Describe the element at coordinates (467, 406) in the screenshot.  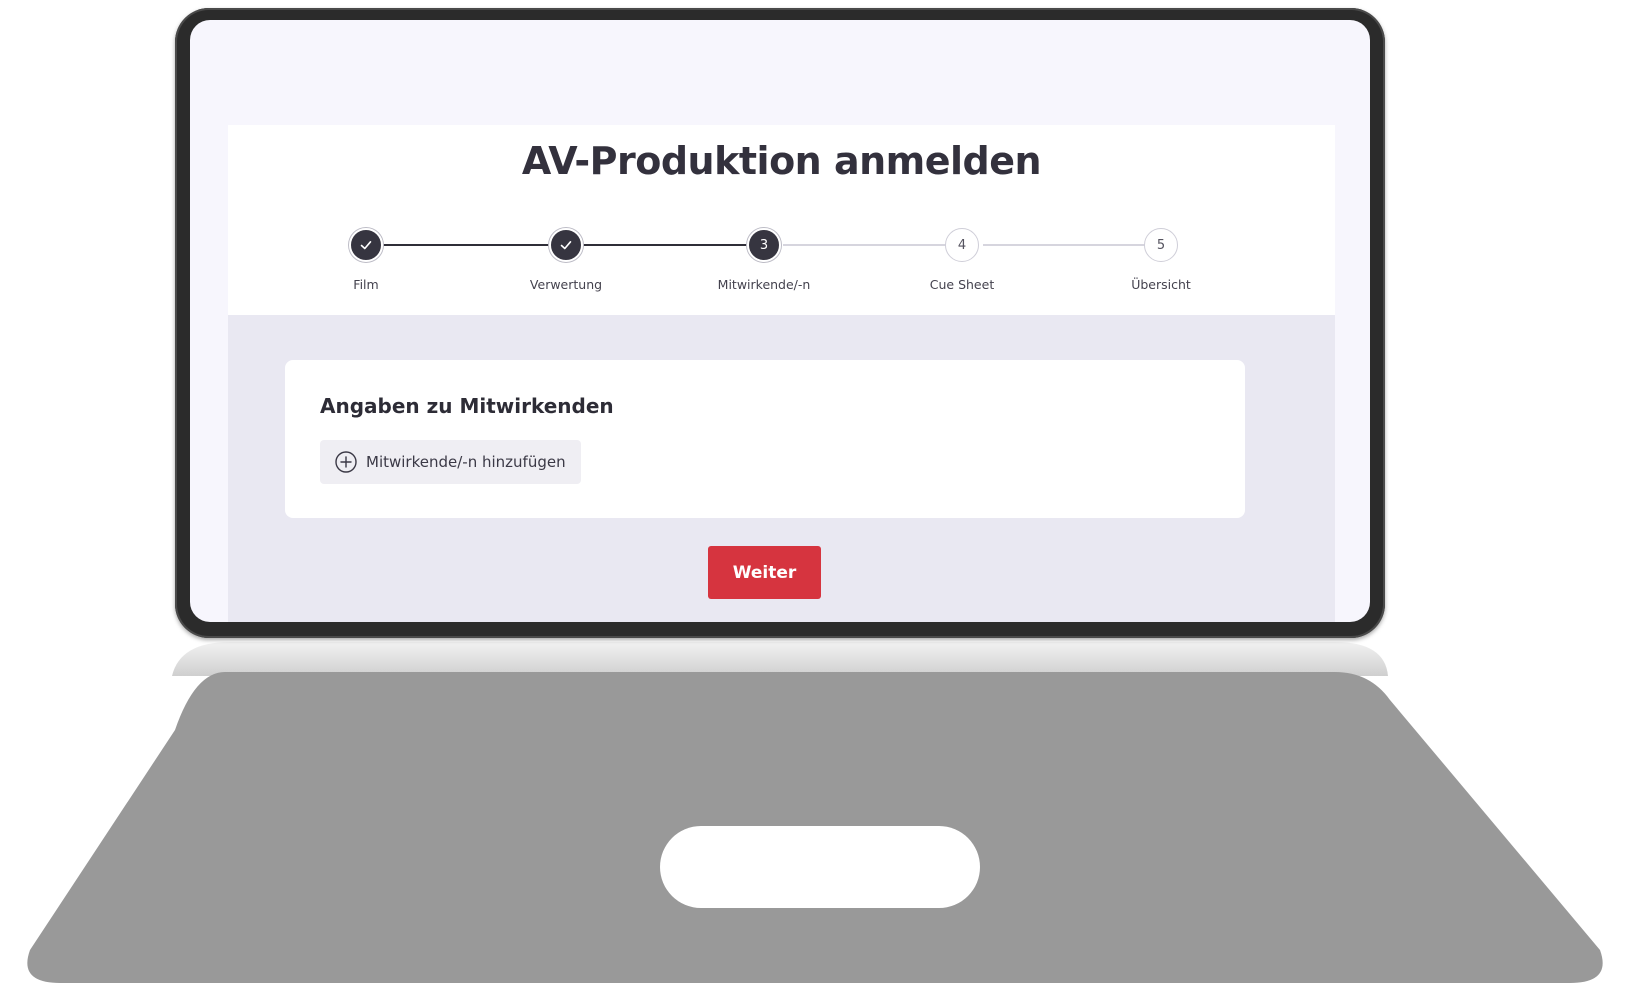
I see `card-title: Angaben zu Mitwirkenden` at that location.